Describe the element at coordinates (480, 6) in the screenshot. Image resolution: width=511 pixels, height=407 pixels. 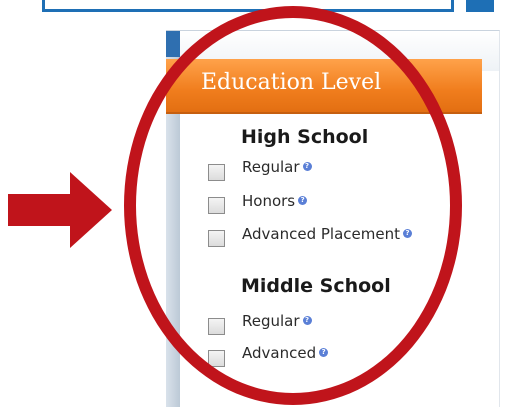
I see `top-header-square` at that location.